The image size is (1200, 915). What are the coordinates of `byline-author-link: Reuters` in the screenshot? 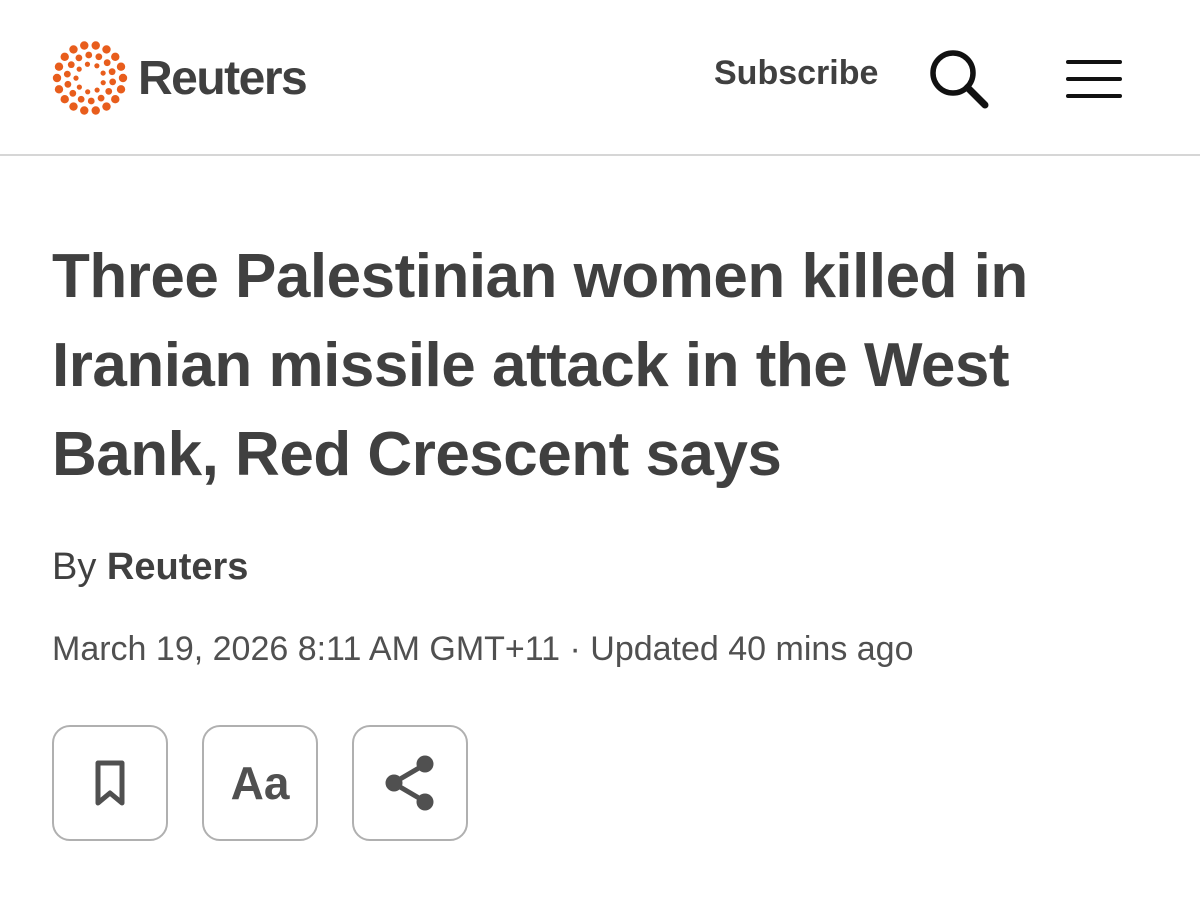 It's located at (178, 567).